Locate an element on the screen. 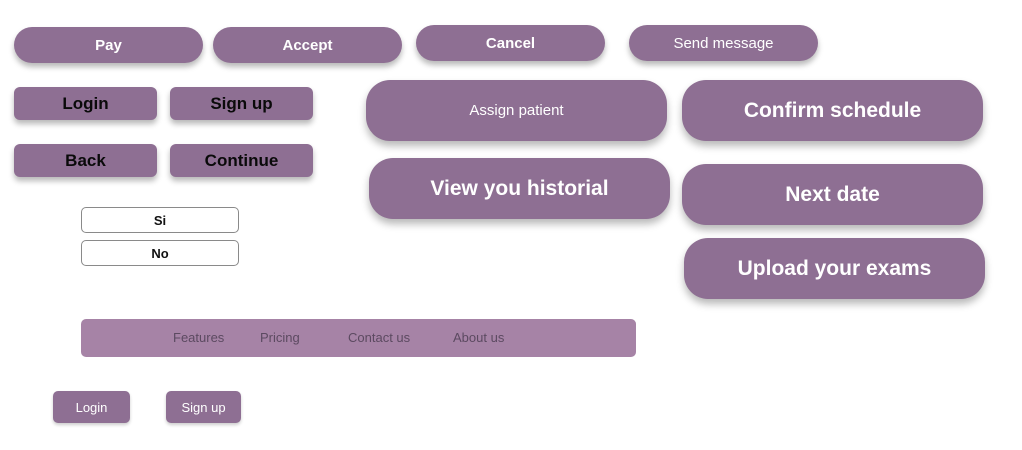  navigation-bar: Features Pricing Contact us About us is located at coordinates (358, 338).